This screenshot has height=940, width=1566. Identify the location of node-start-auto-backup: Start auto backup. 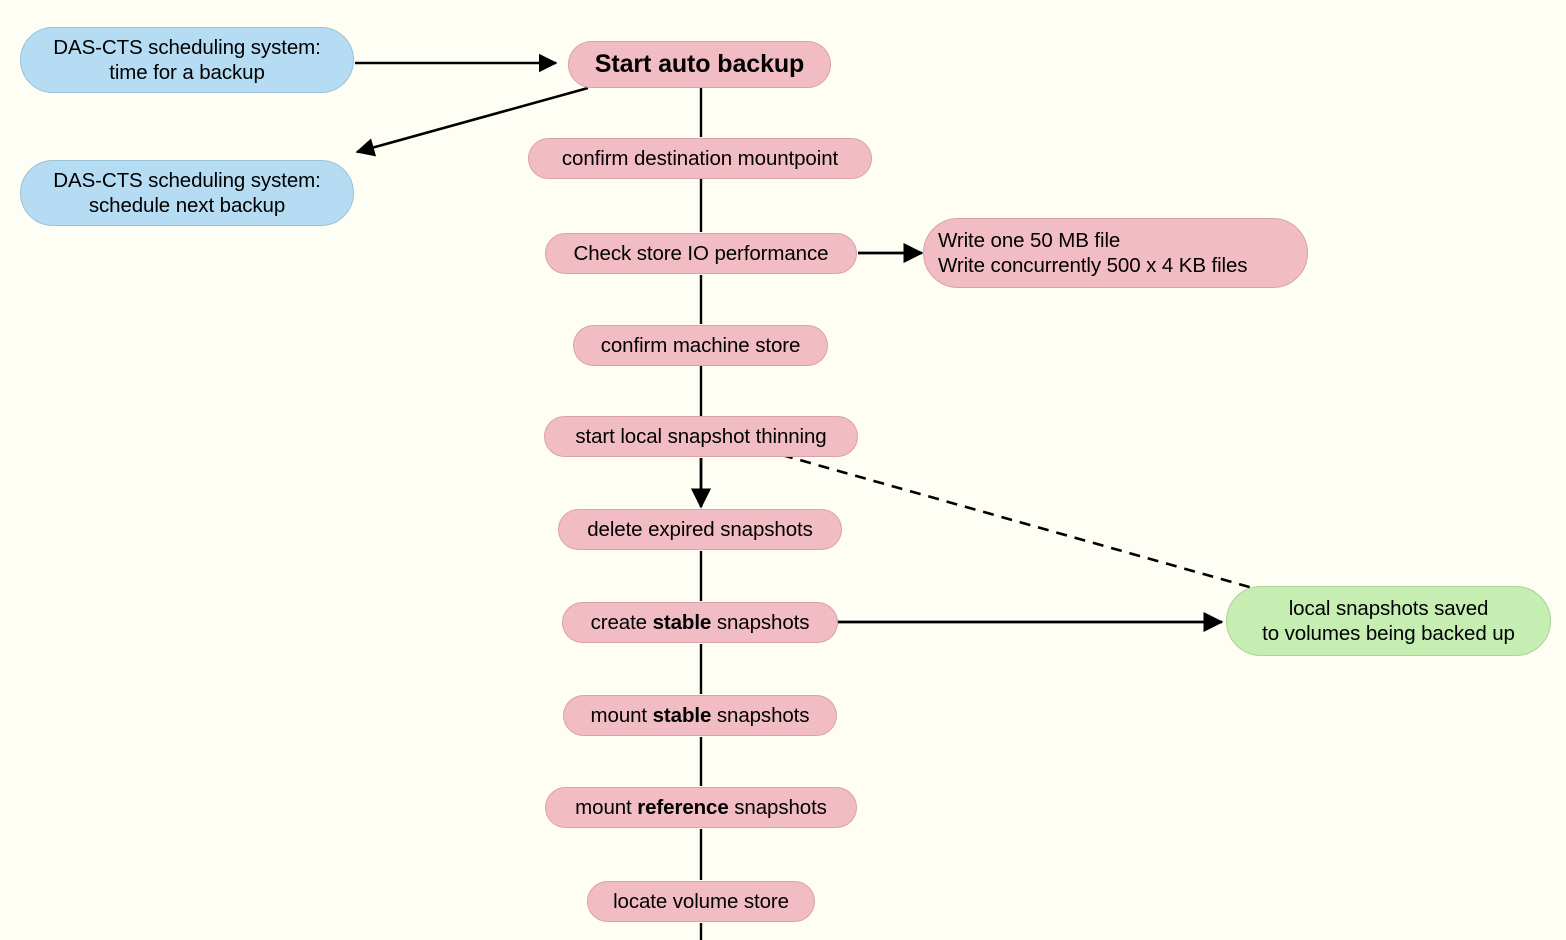
(699, 64).